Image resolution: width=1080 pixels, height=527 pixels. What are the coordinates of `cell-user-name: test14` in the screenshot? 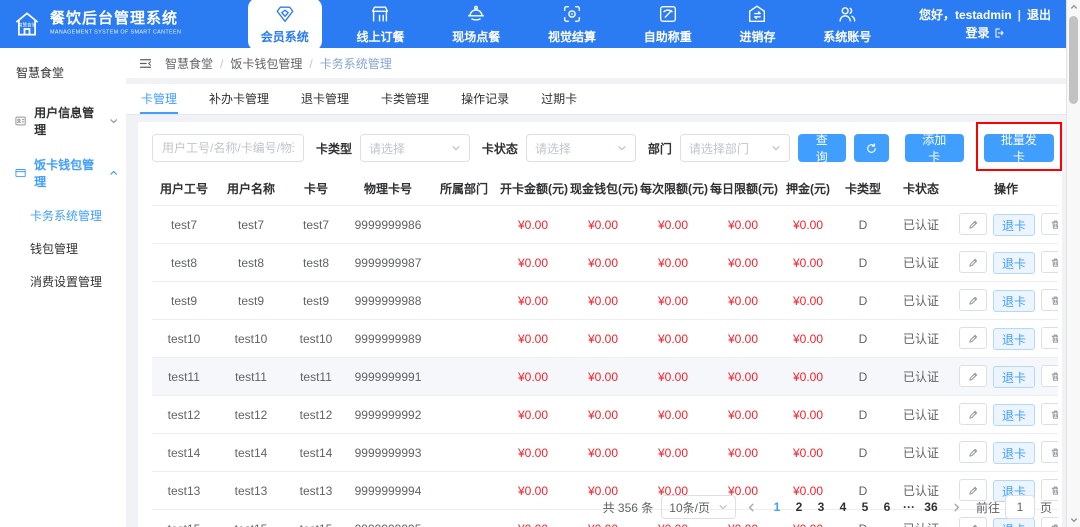 It's located at (251, 452).